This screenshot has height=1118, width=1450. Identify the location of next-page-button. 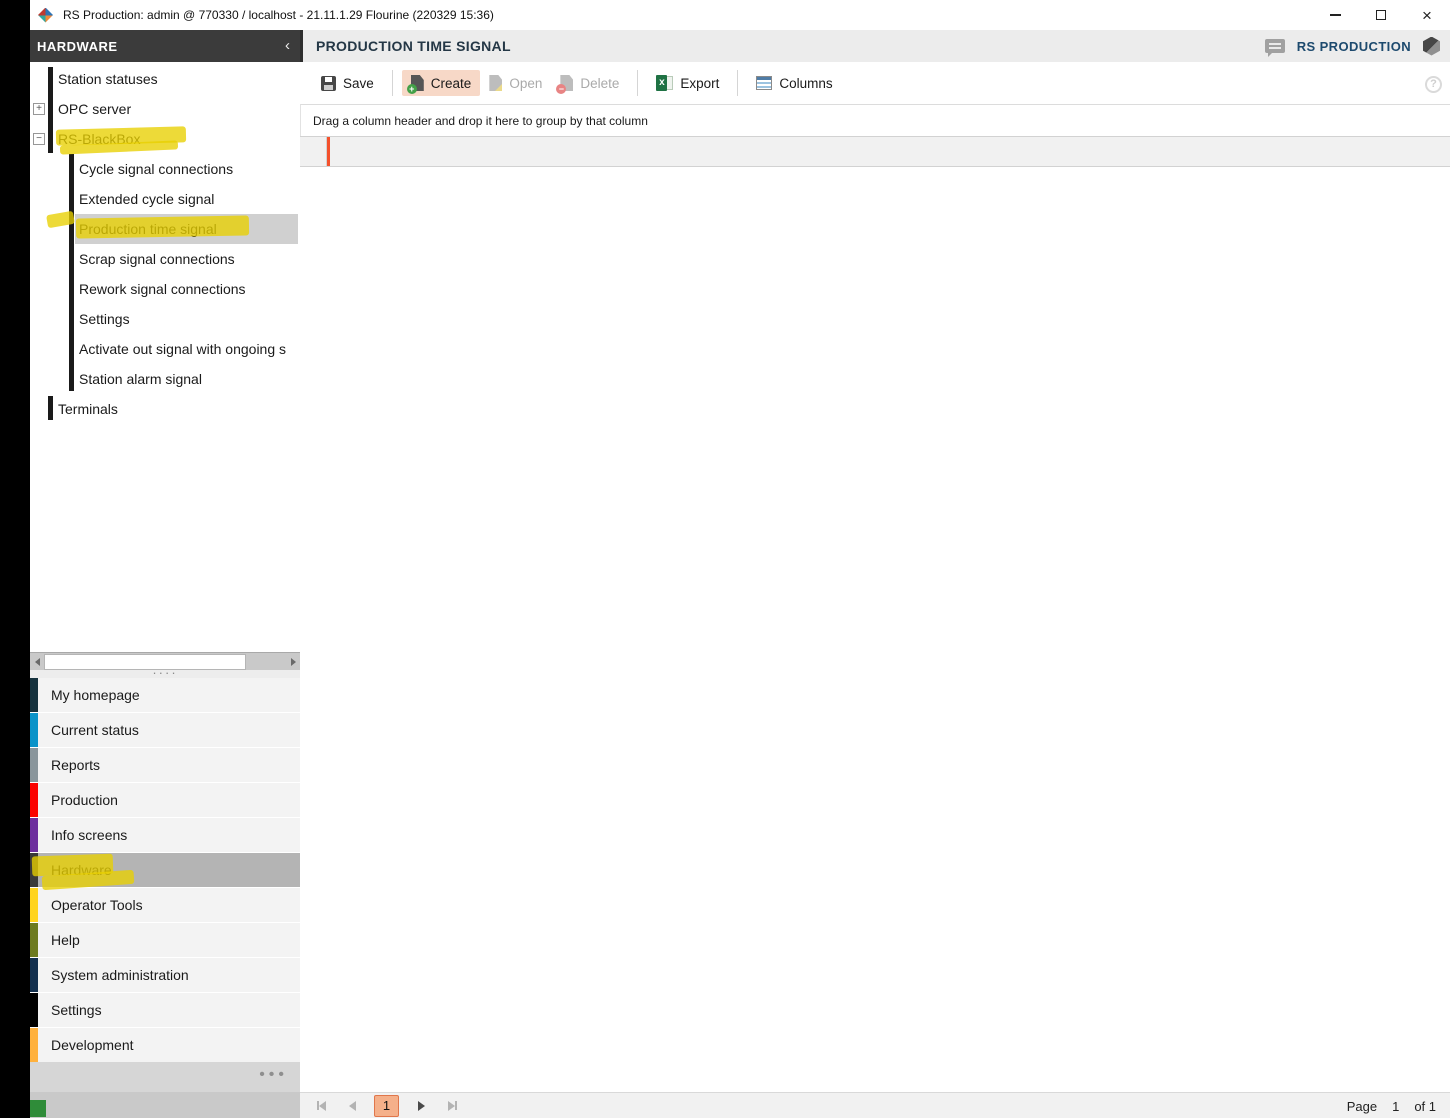
(421, 1106).